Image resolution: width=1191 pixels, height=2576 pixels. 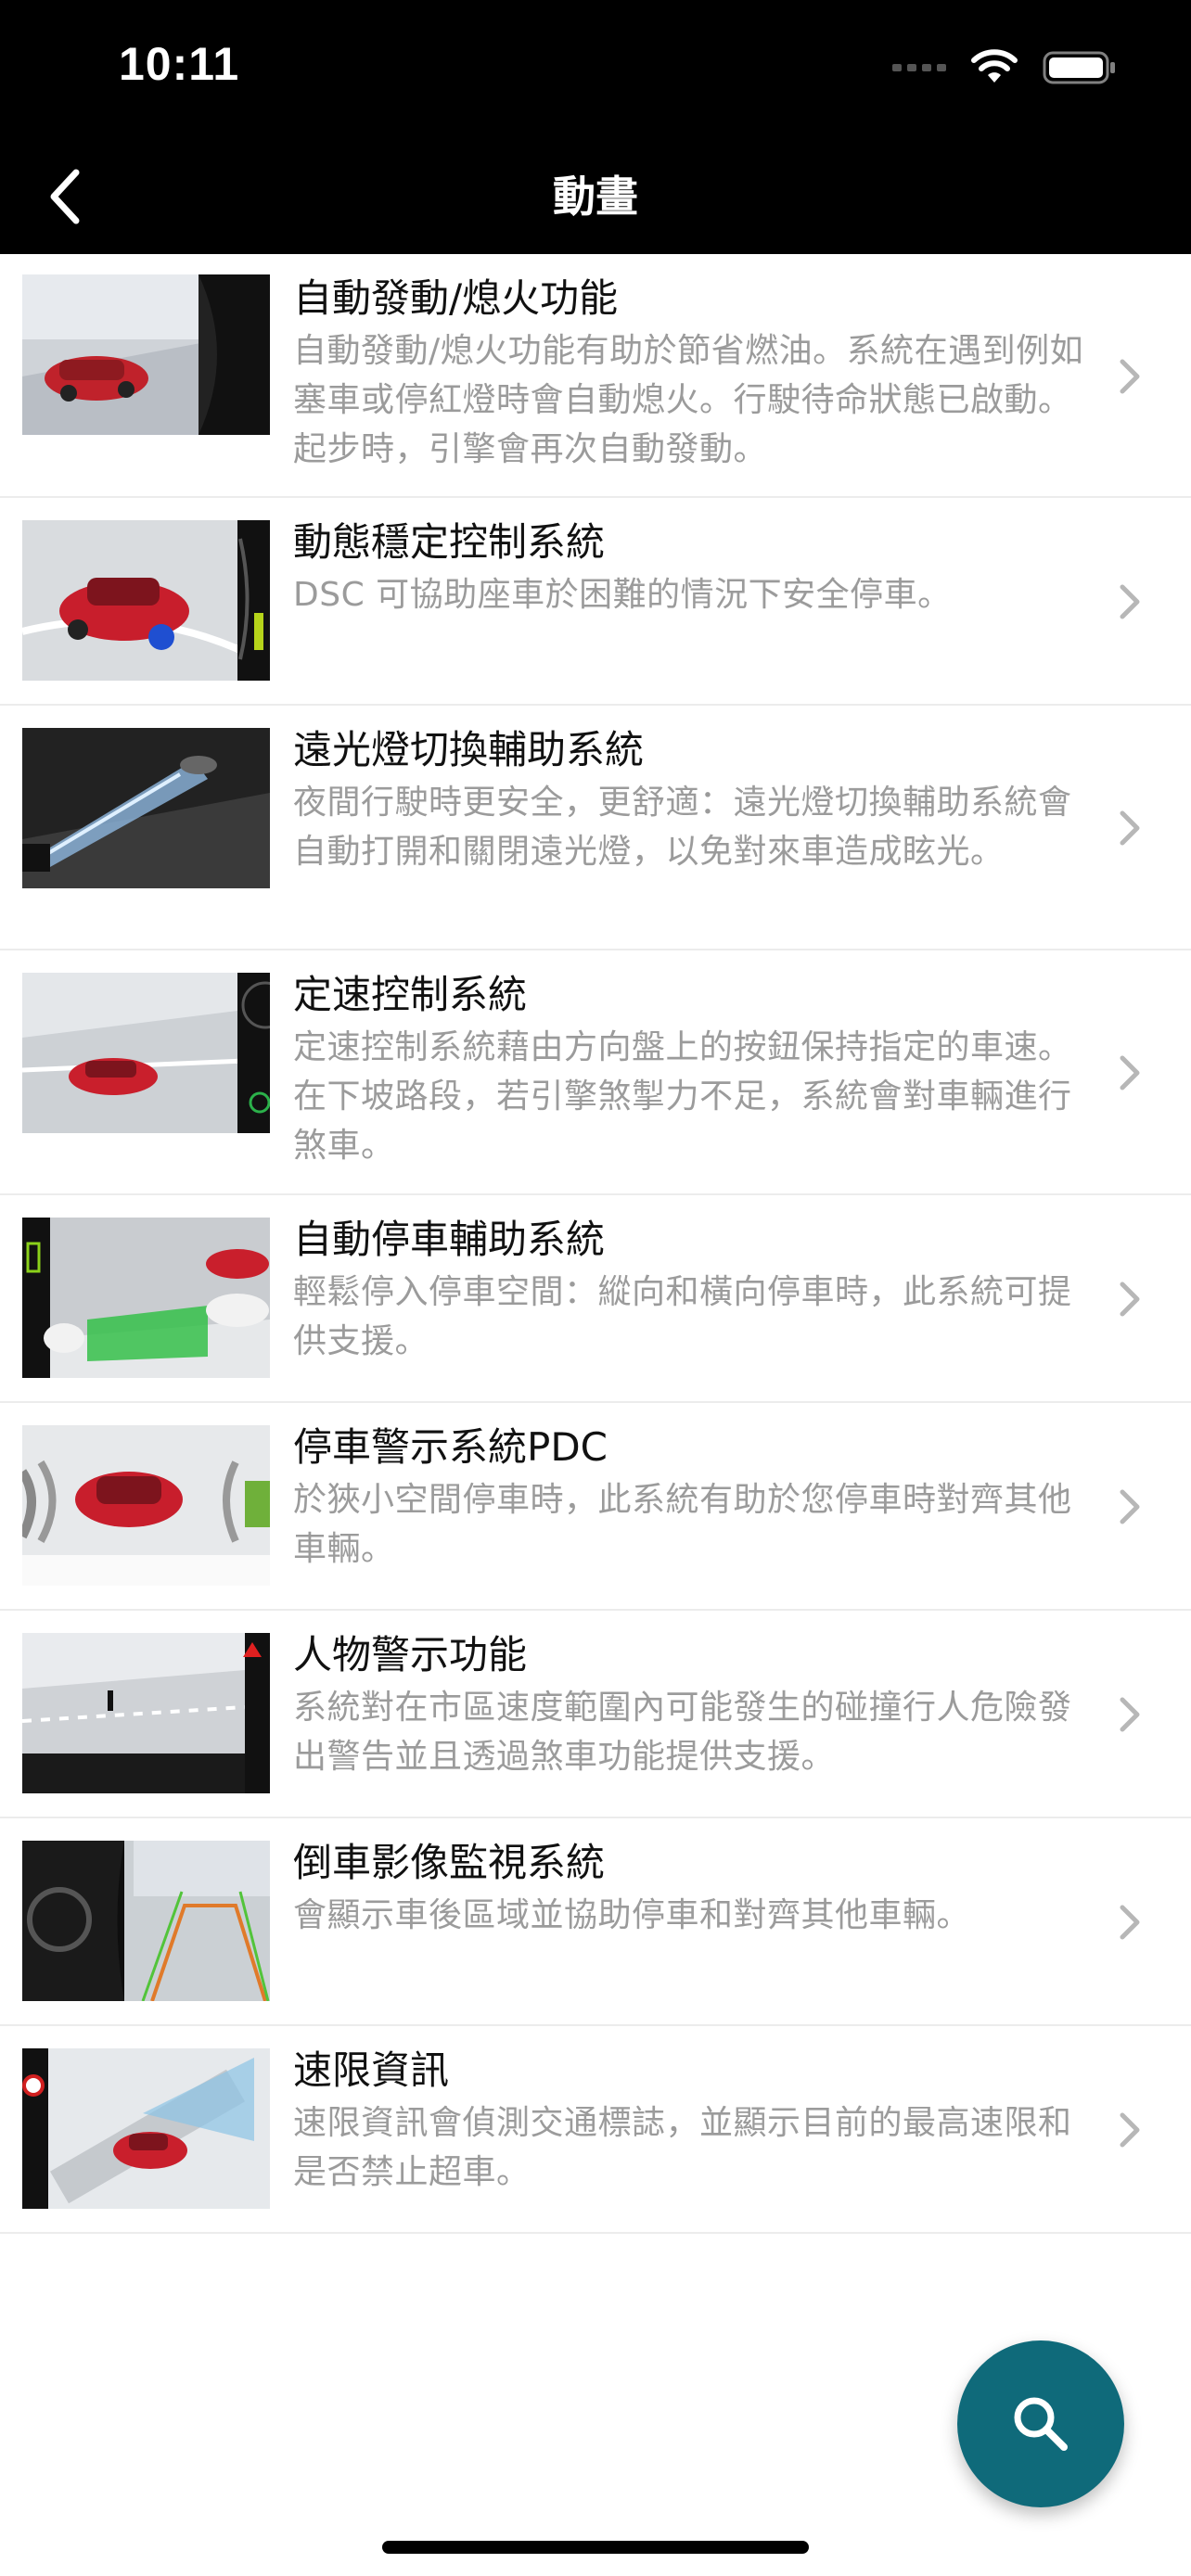 I want to click on status-icons, so click(x=1004, y=68).